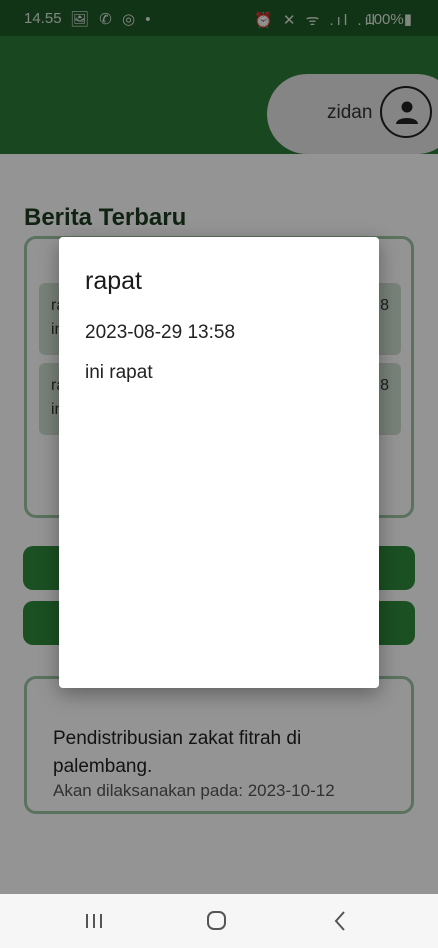  Describe the element at coordinates (94, 921) in the screenshot. I see `recent-apps-icon` at that location.